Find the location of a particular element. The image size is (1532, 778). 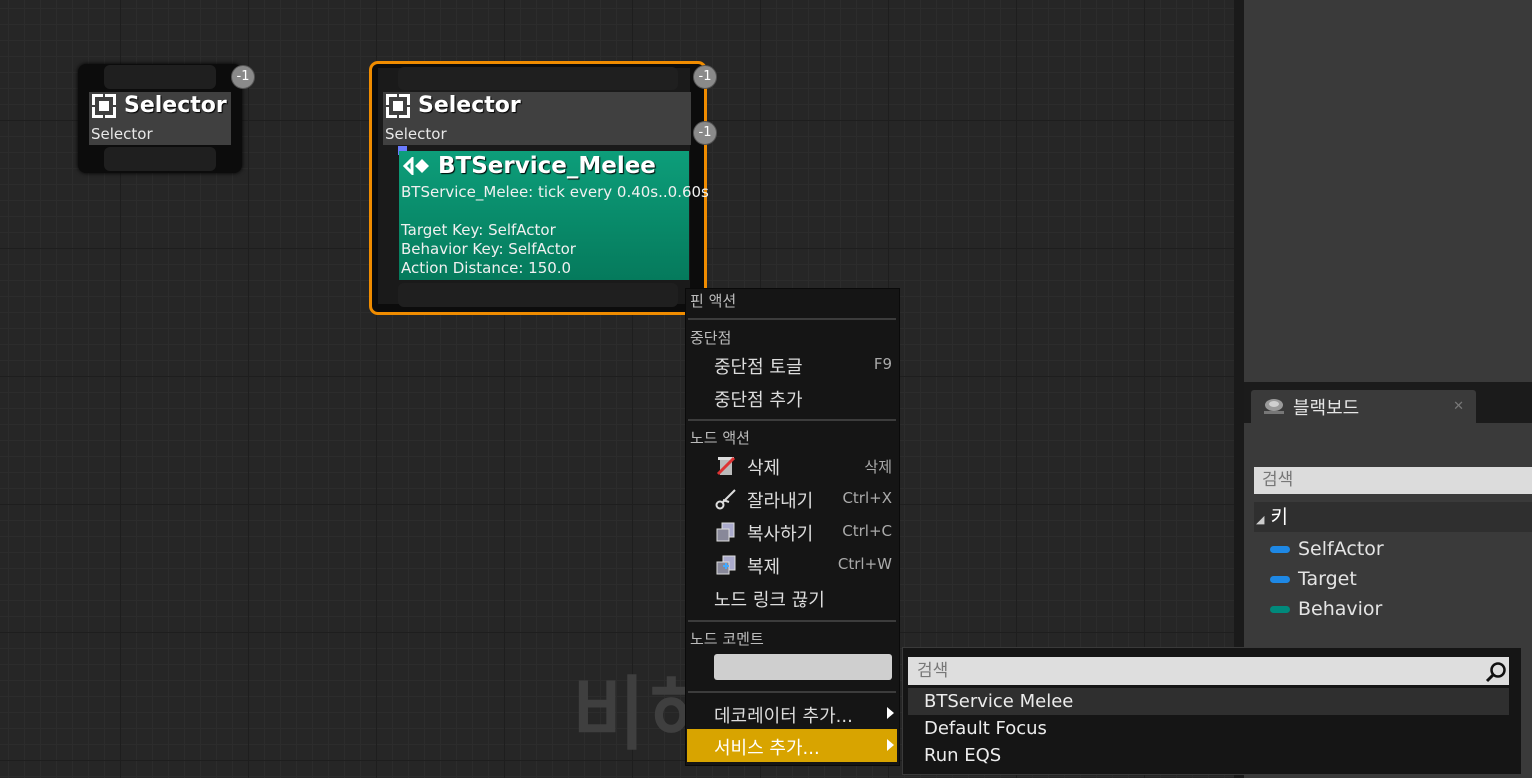

menu-item-label: 중단점 추가 is located at coordinates (758, 400).